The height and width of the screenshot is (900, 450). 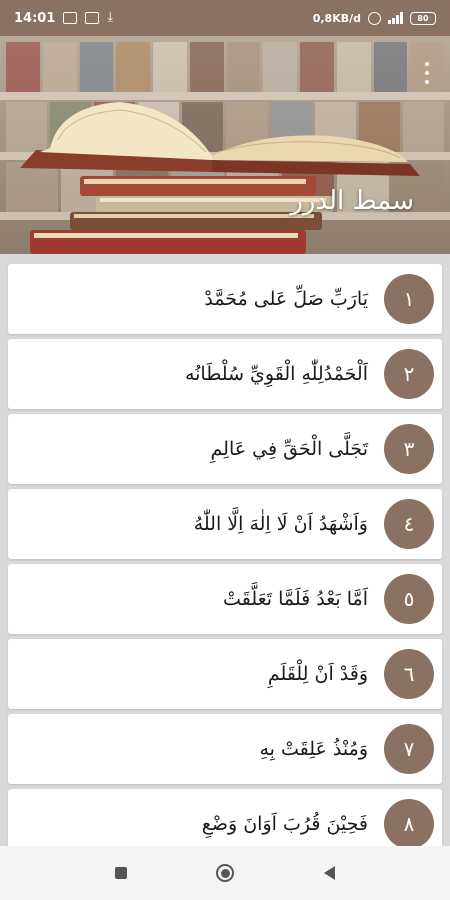 I want to click on list-item: اَمَّا بَعْدُ فَلَمَّا تَعَلَّقَتْ ٥, so click(x=225, y=599).